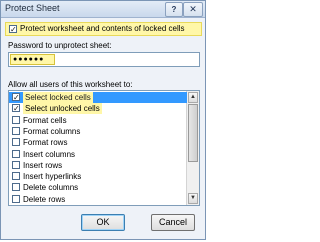 The width and height of the screenshot is (320, 242). What do you see at coordinates (45, 120) in the screenshot?
I see `permission-label: Format cells` at bounding box center [45, 120].